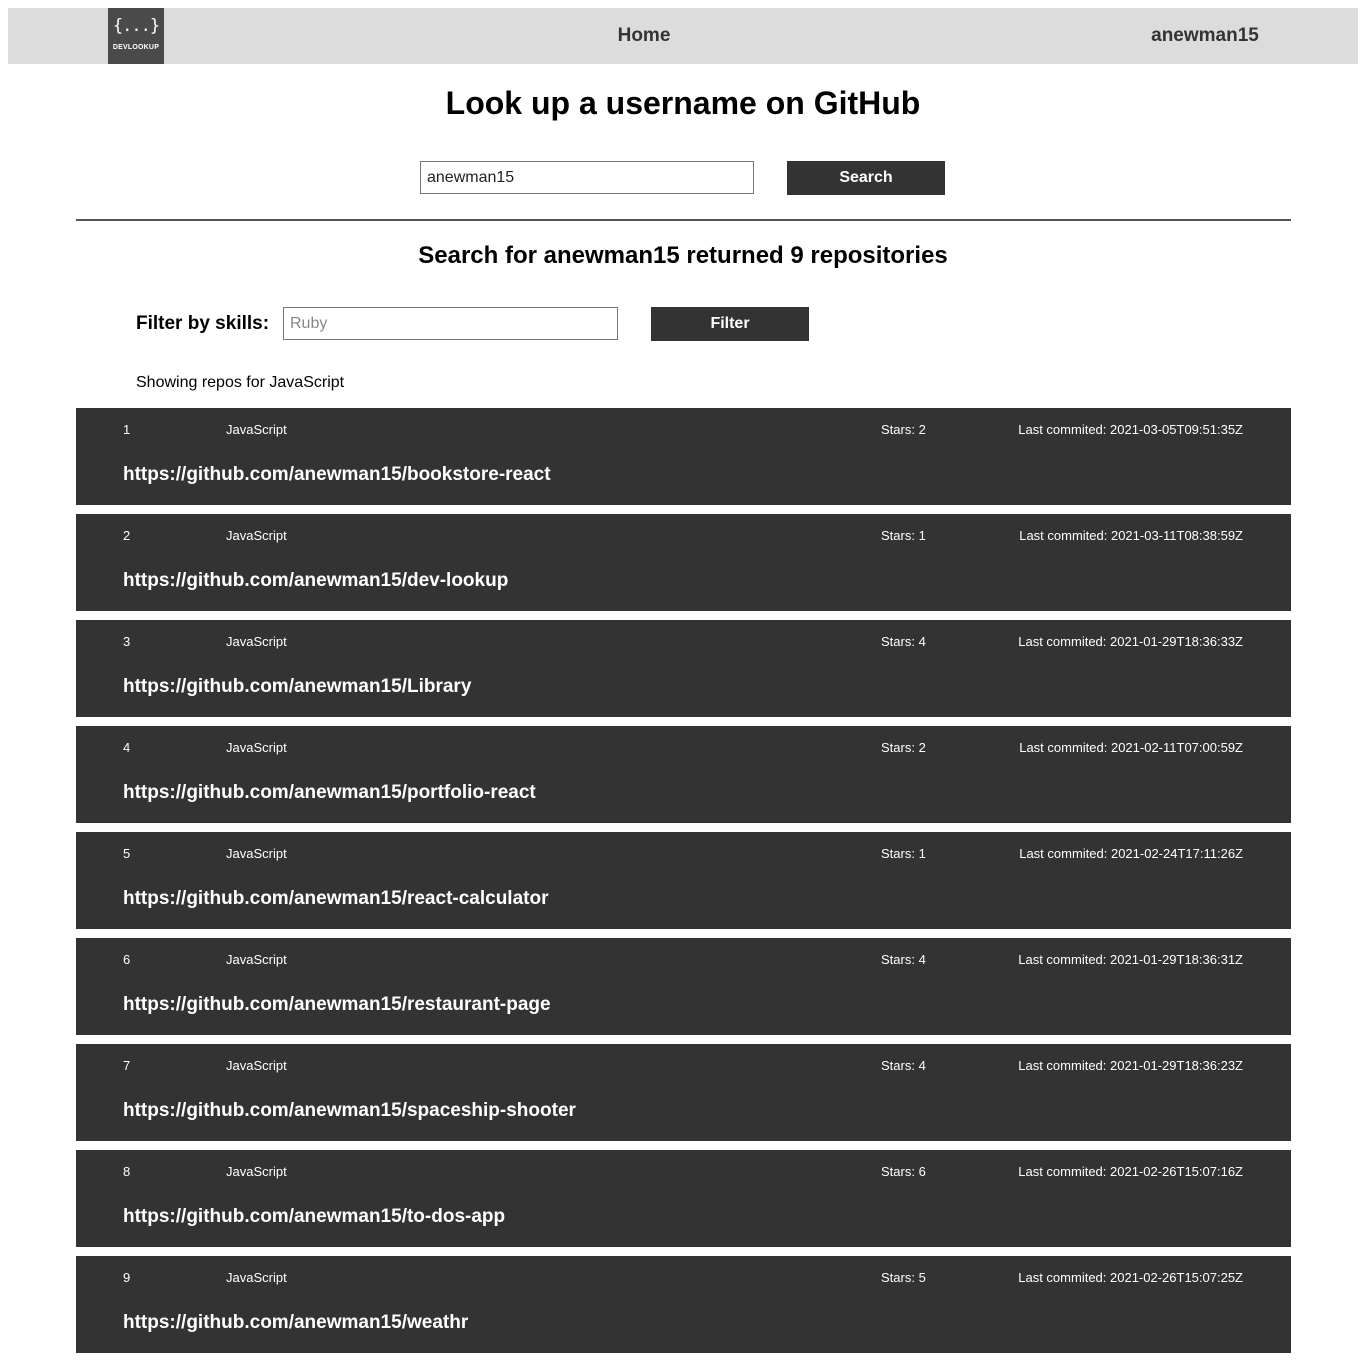  What do you see at coordinates (1130, 429) in the screenshot?
I see `repo-last-commit: Last commited: 2021-03-05T09:51:35Z` at bounding box center [1130, 429].